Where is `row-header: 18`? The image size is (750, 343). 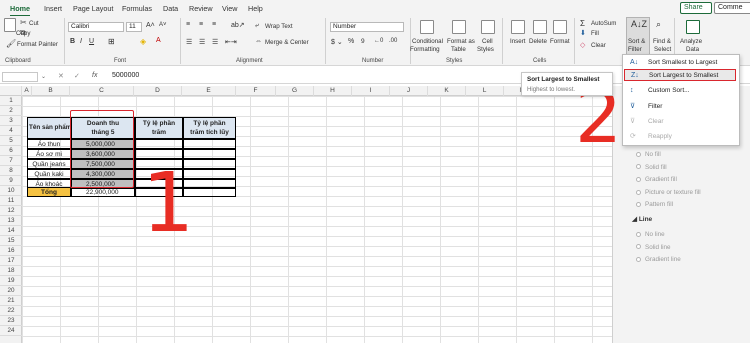
row-header: 18 is located at coordinates (11, 271).